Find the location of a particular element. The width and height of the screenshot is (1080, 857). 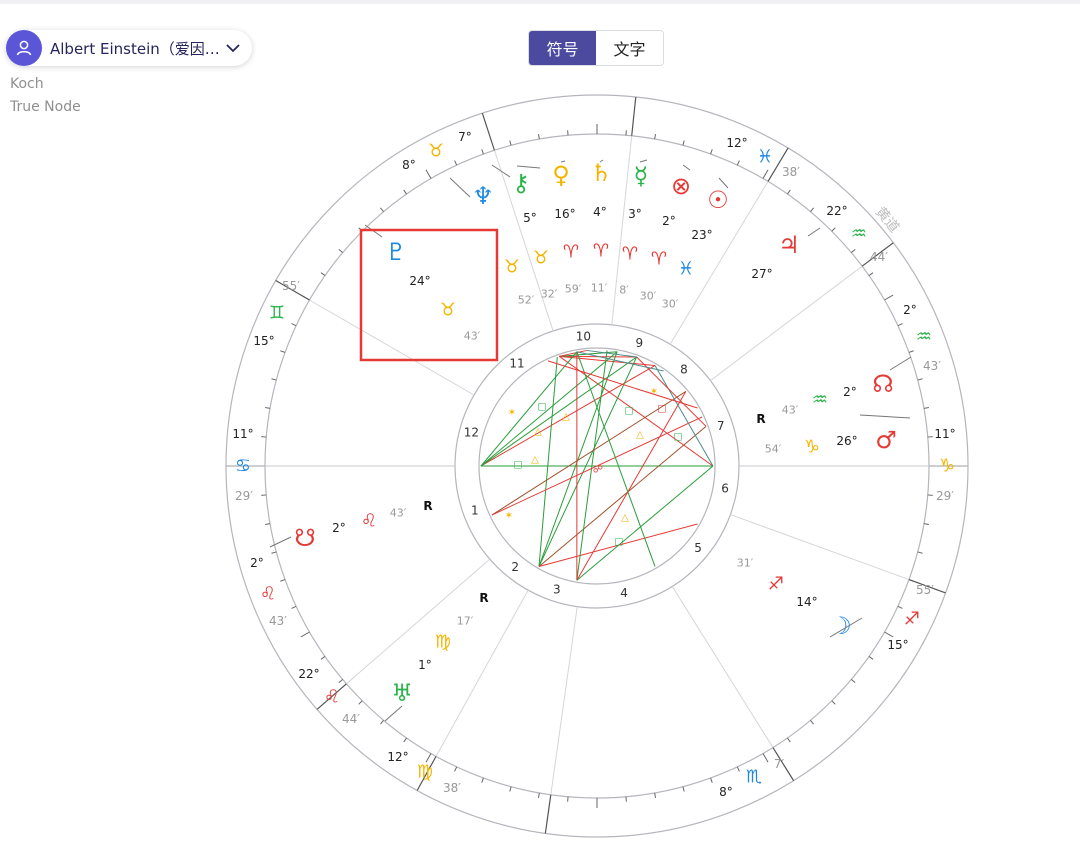

zodiac-degree-sagittarius: 15° is located at coordinates (897, 645).